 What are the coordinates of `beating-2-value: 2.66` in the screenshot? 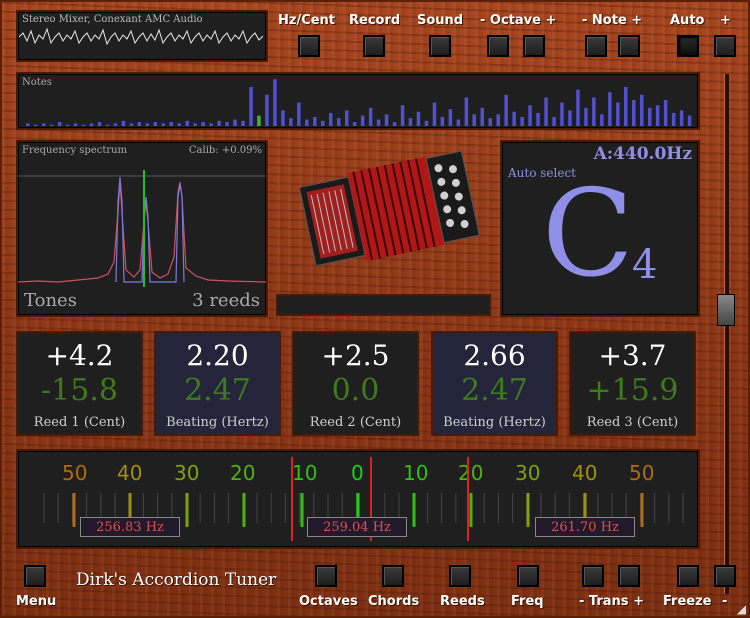 It's located at (494, 355).